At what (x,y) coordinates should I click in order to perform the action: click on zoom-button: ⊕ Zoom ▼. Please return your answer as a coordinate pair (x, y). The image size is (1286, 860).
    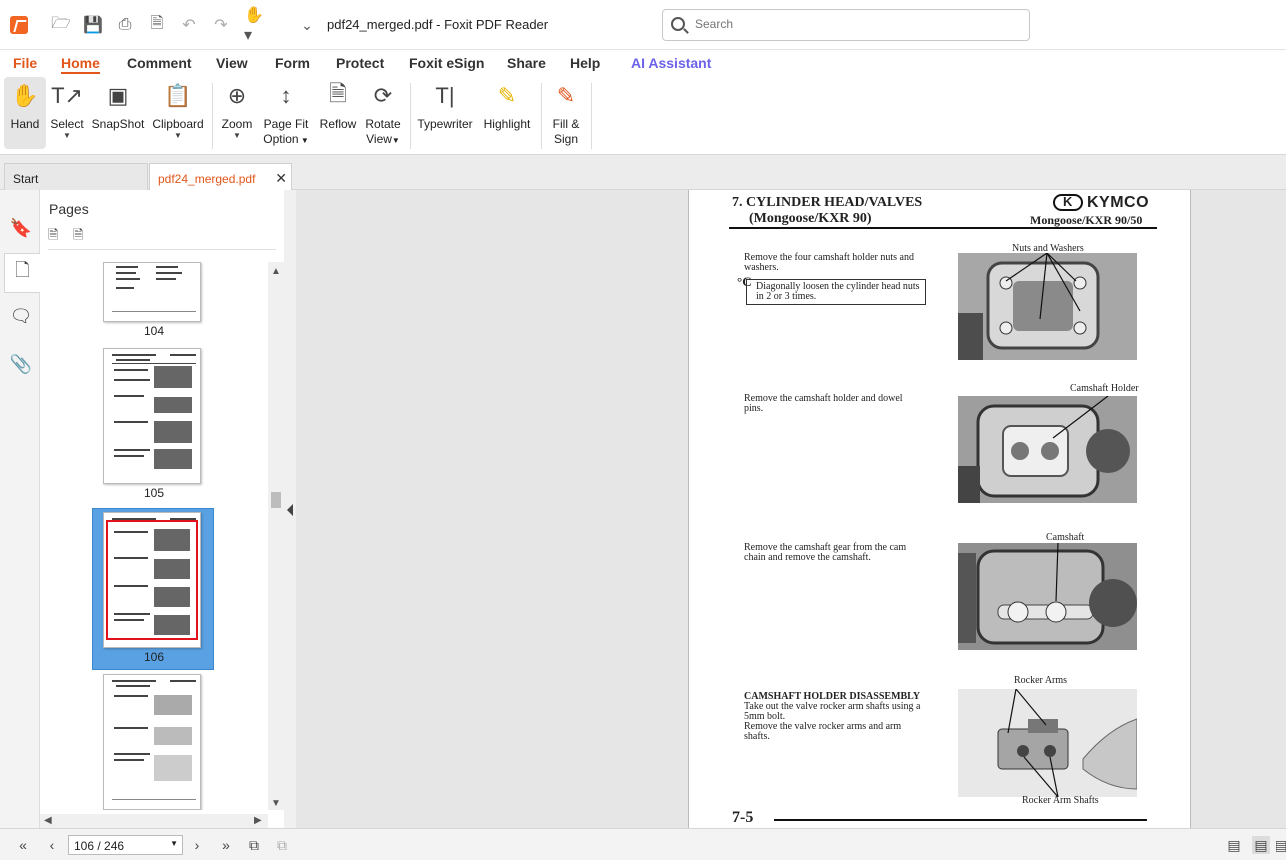
    Looking at the image, I should click on (237, 113).